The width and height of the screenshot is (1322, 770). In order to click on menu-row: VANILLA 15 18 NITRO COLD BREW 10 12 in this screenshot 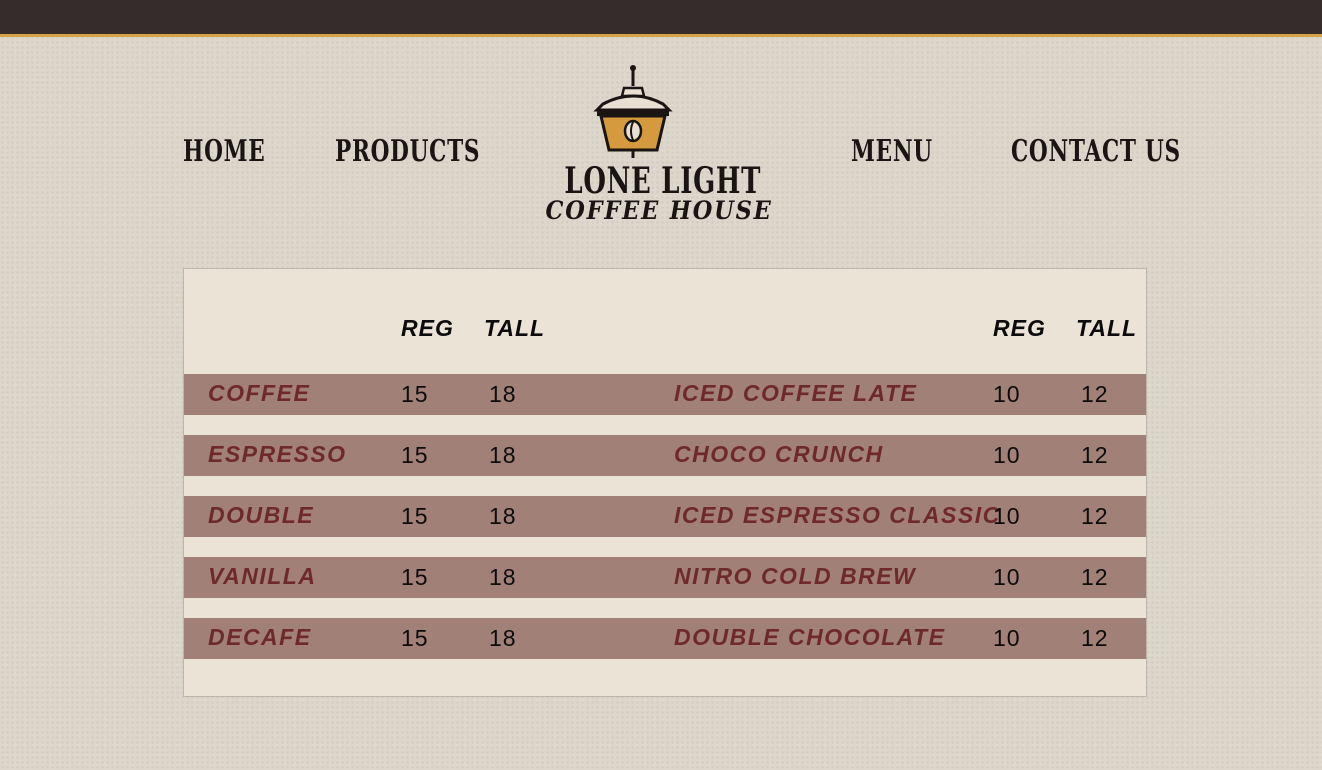, I will do `click(665, 577)`.